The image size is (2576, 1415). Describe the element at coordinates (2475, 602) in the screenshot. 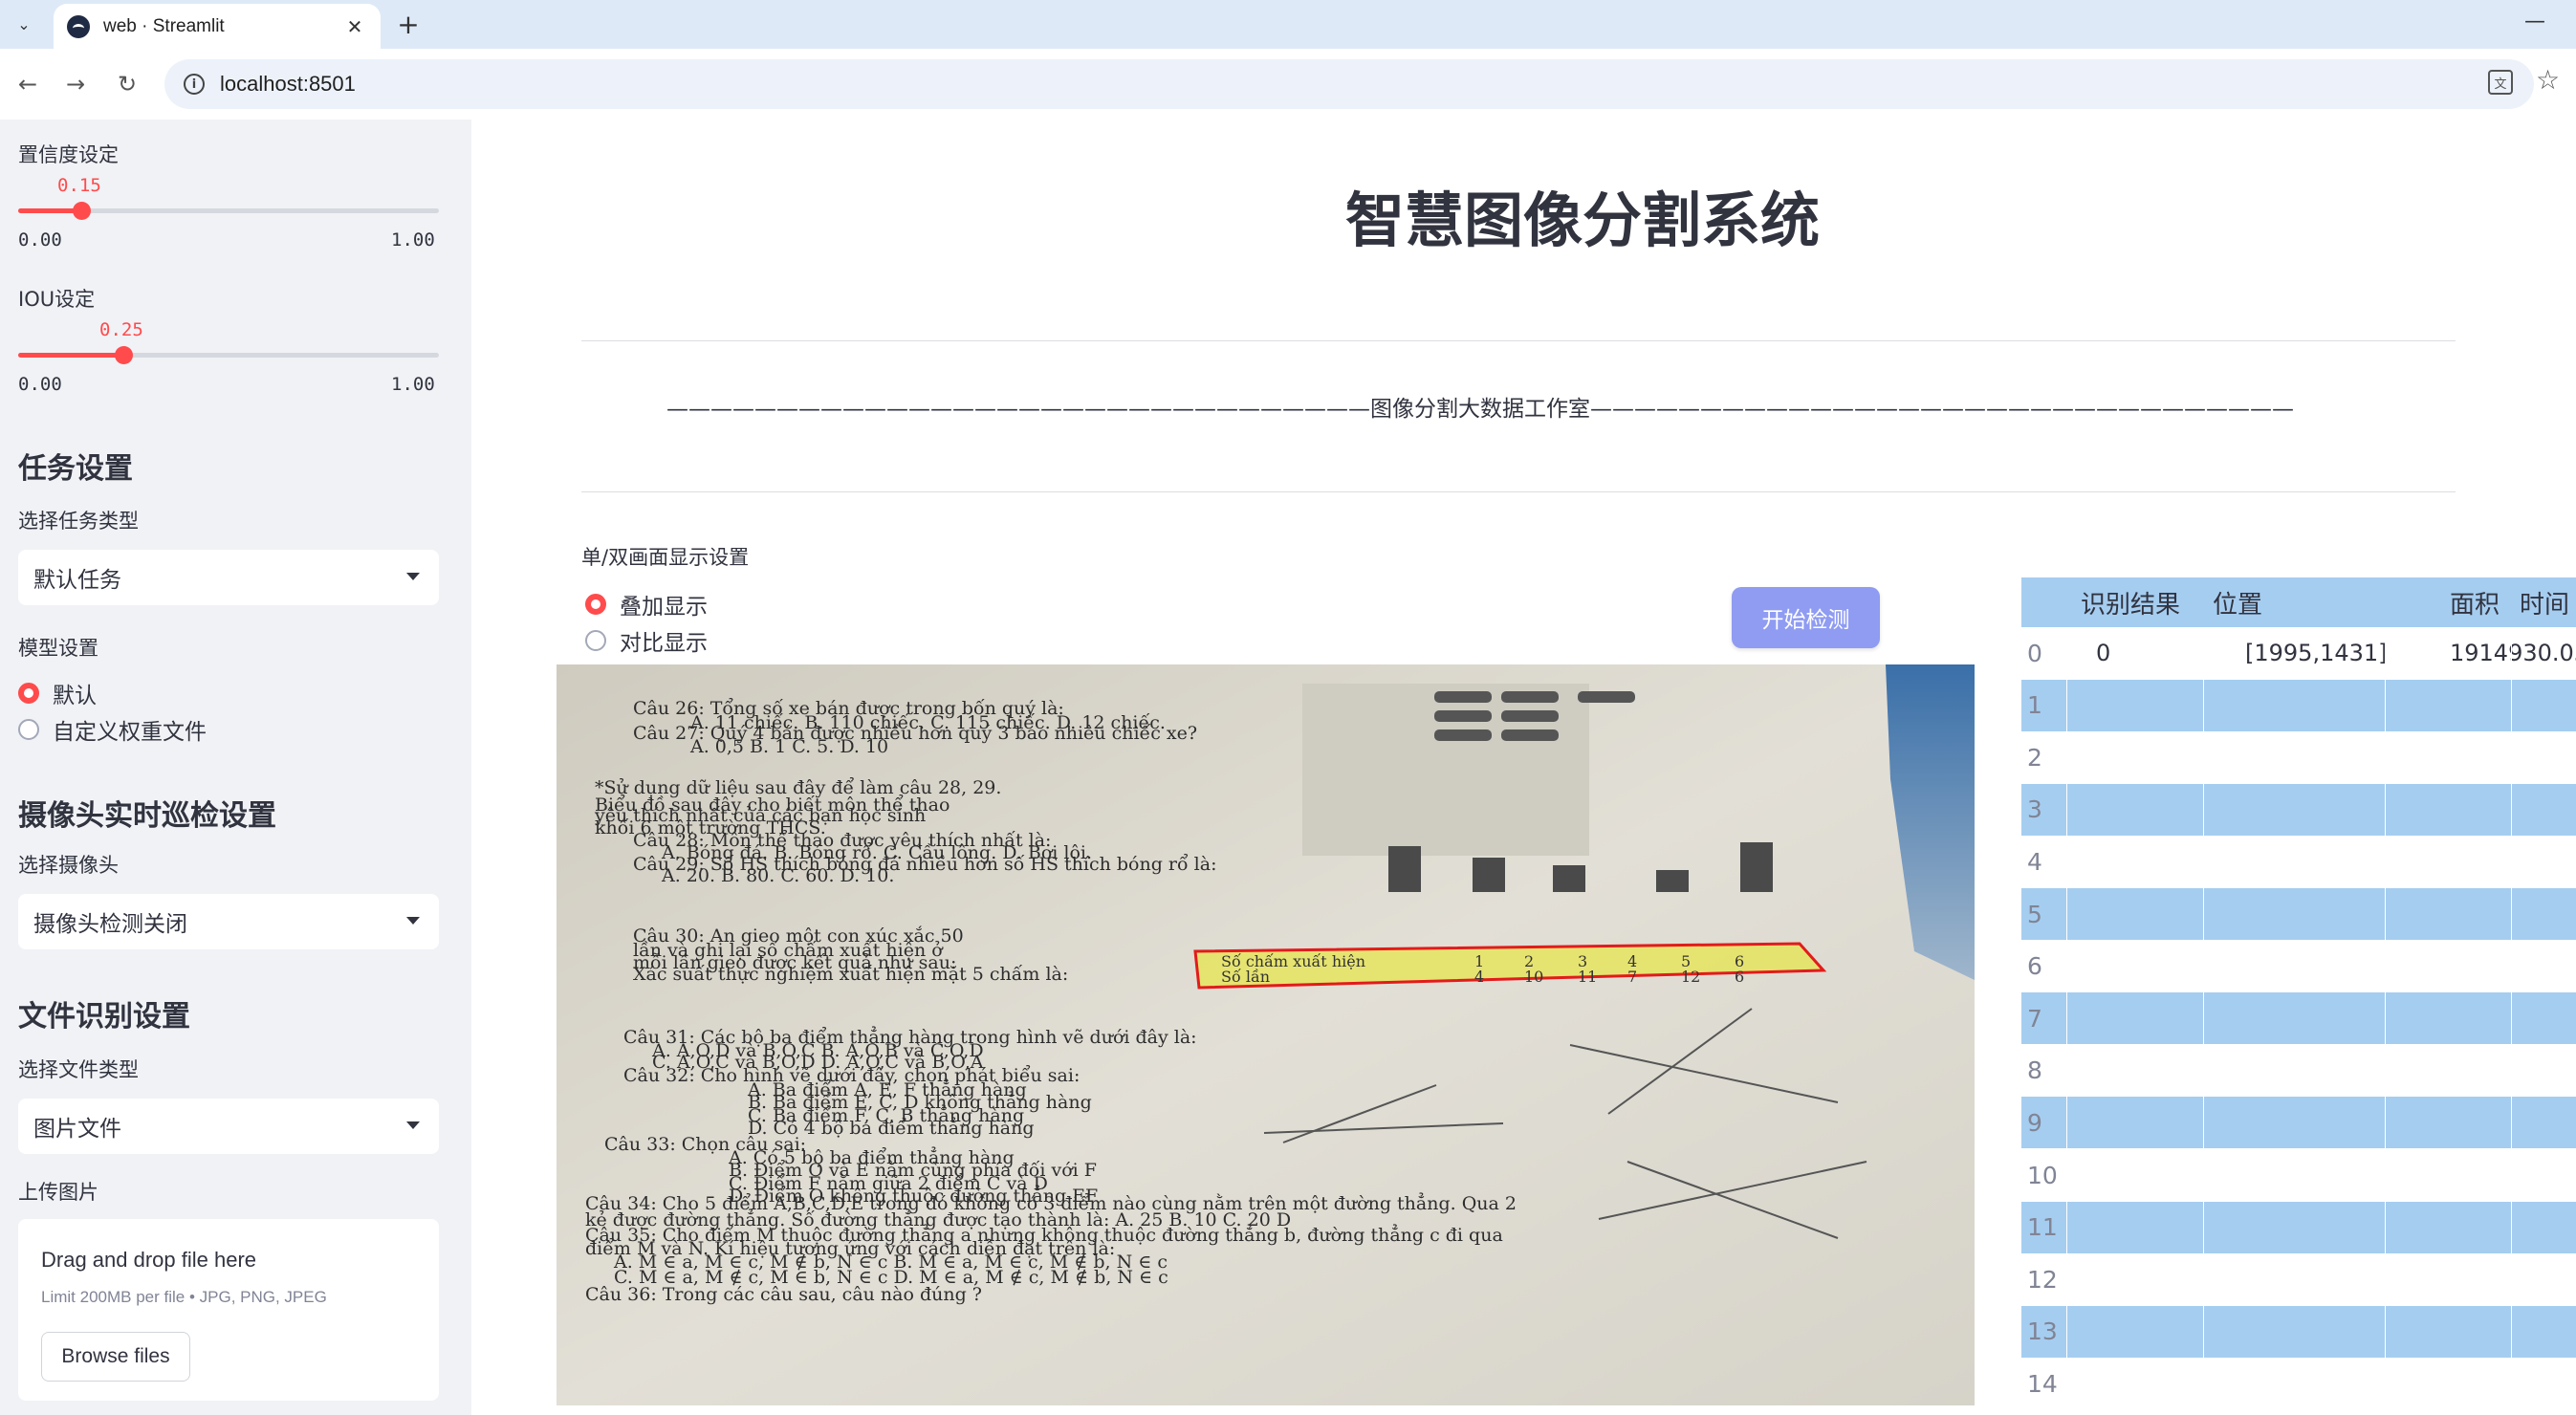

I see `col-header-area: 面积` at that location.